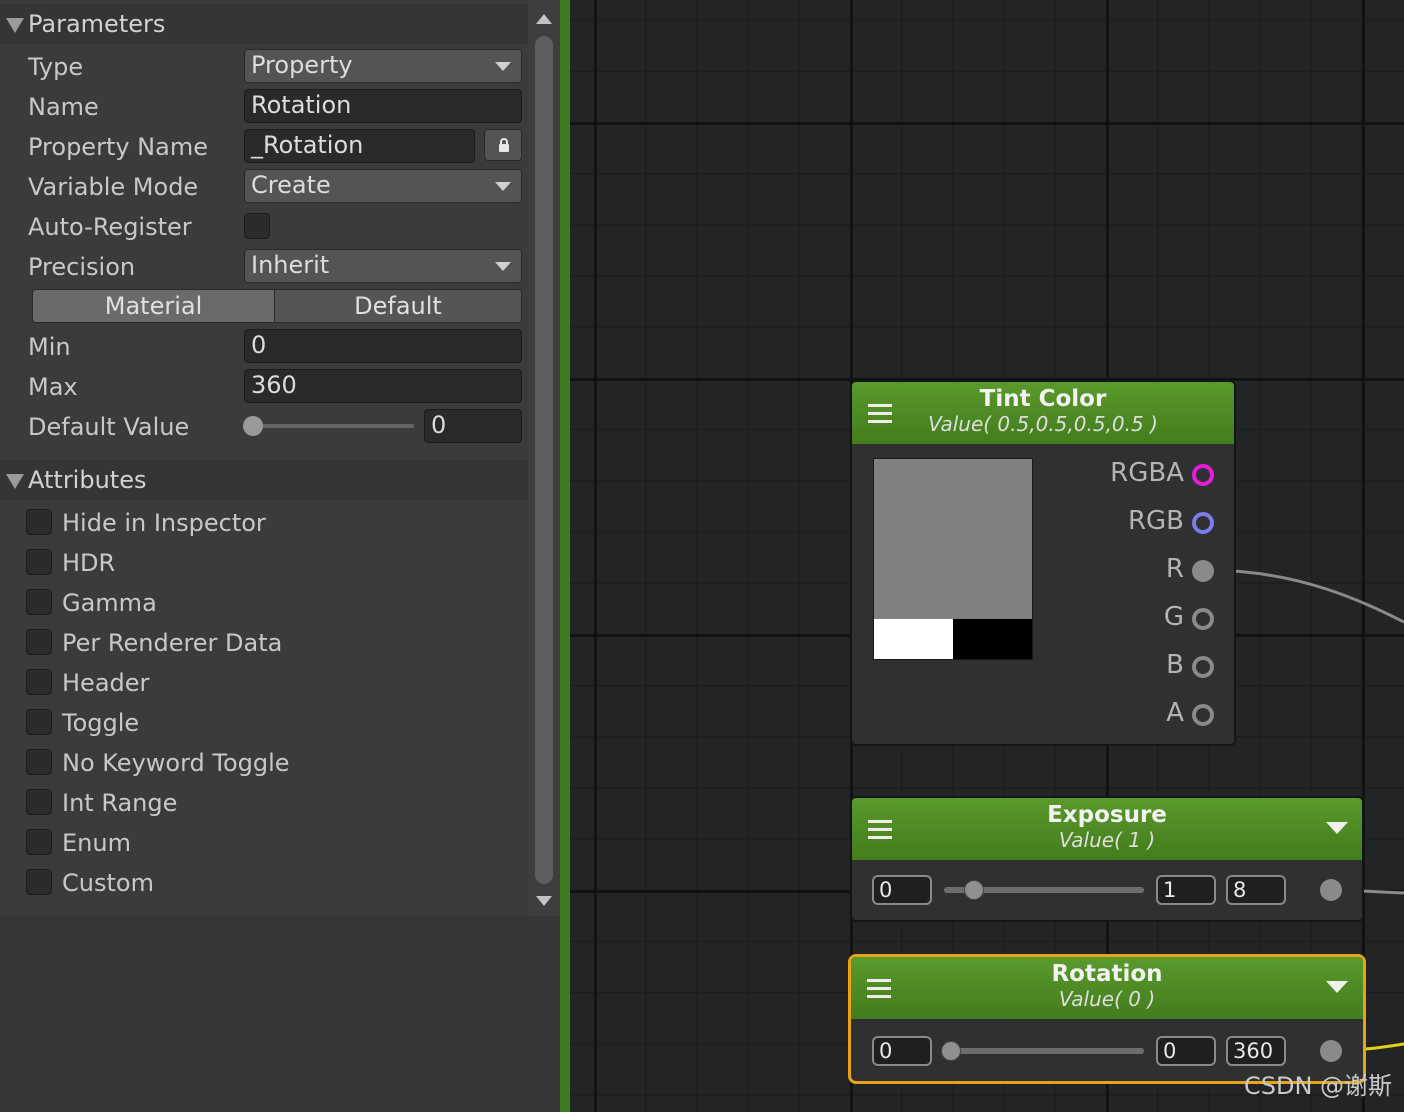 The image size is (1404, 1112). I want to click on port-g, so click(1203, 619).